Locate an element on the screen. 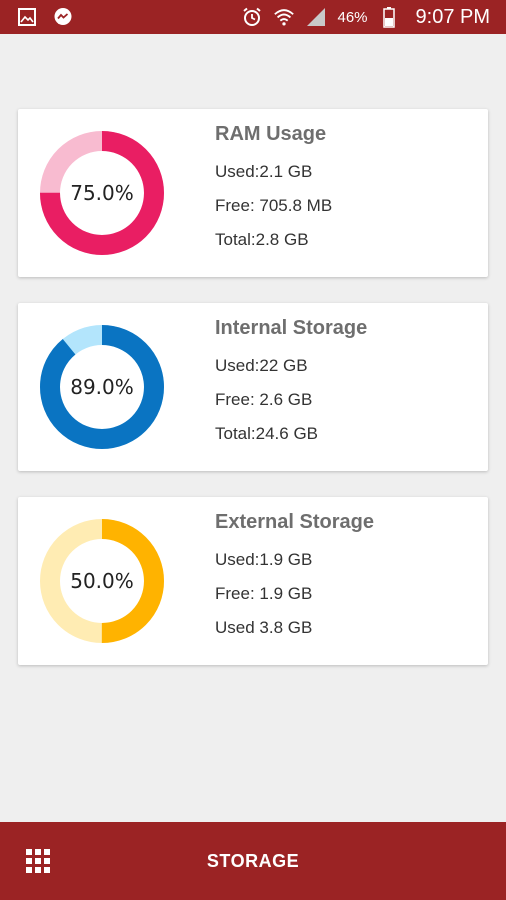  external-storage-donut: 50.0% is located at coordinates (102, 581).